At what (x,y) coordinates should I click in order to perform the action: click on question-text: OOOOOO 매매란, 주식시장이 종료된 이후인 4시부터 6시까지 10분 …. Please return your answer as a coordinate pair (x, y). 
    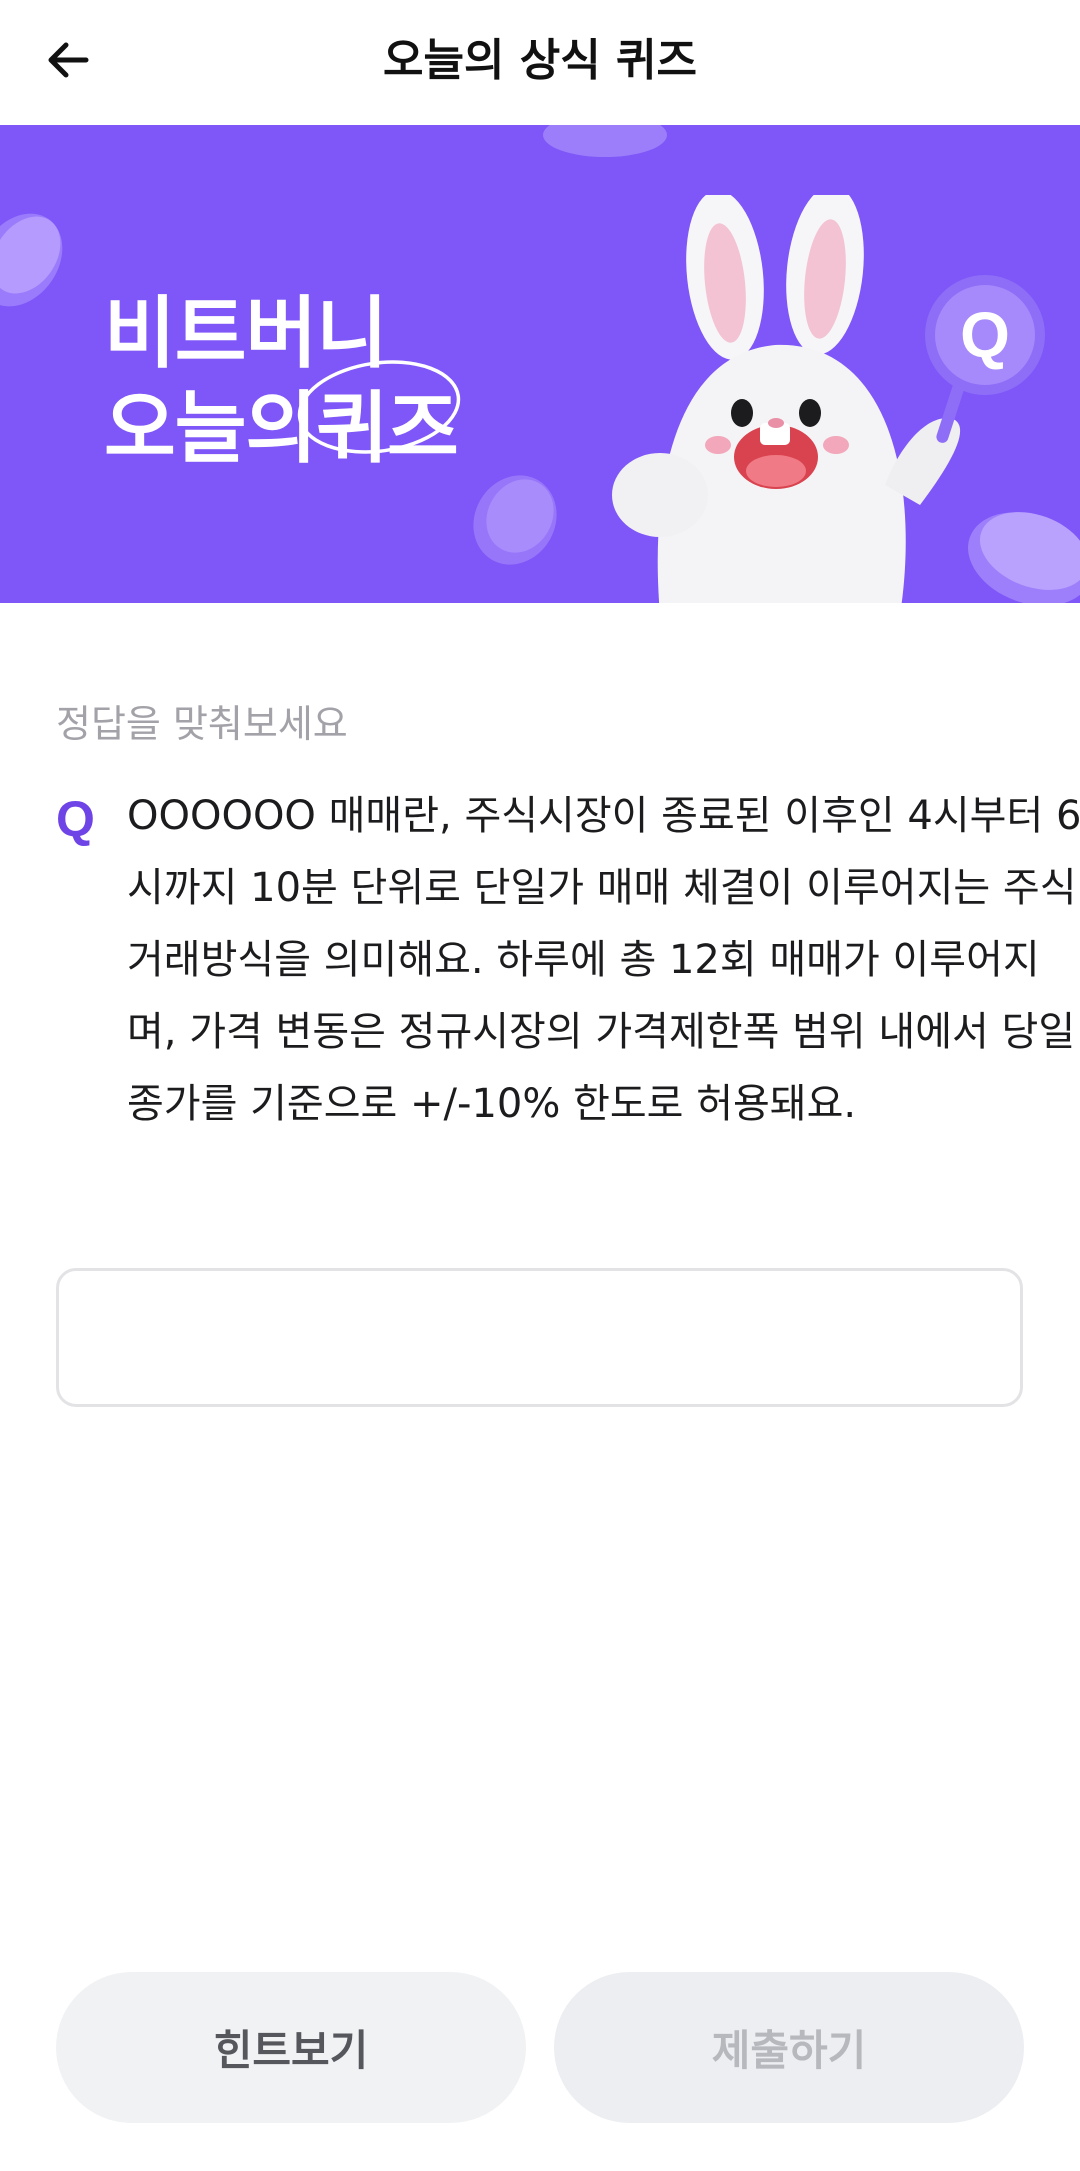
    Looking at the image, I should click on (603, 960).